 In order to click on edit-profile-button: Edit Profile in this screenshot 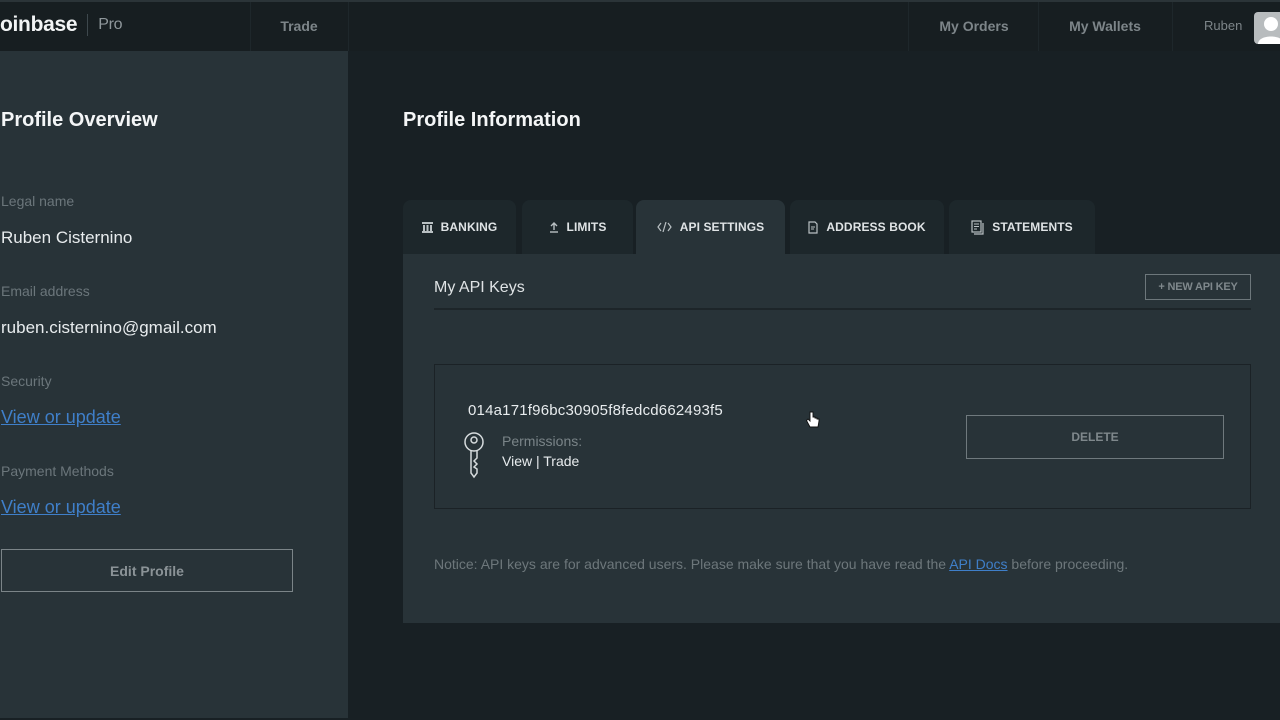, I will do `click(147, 570)`.